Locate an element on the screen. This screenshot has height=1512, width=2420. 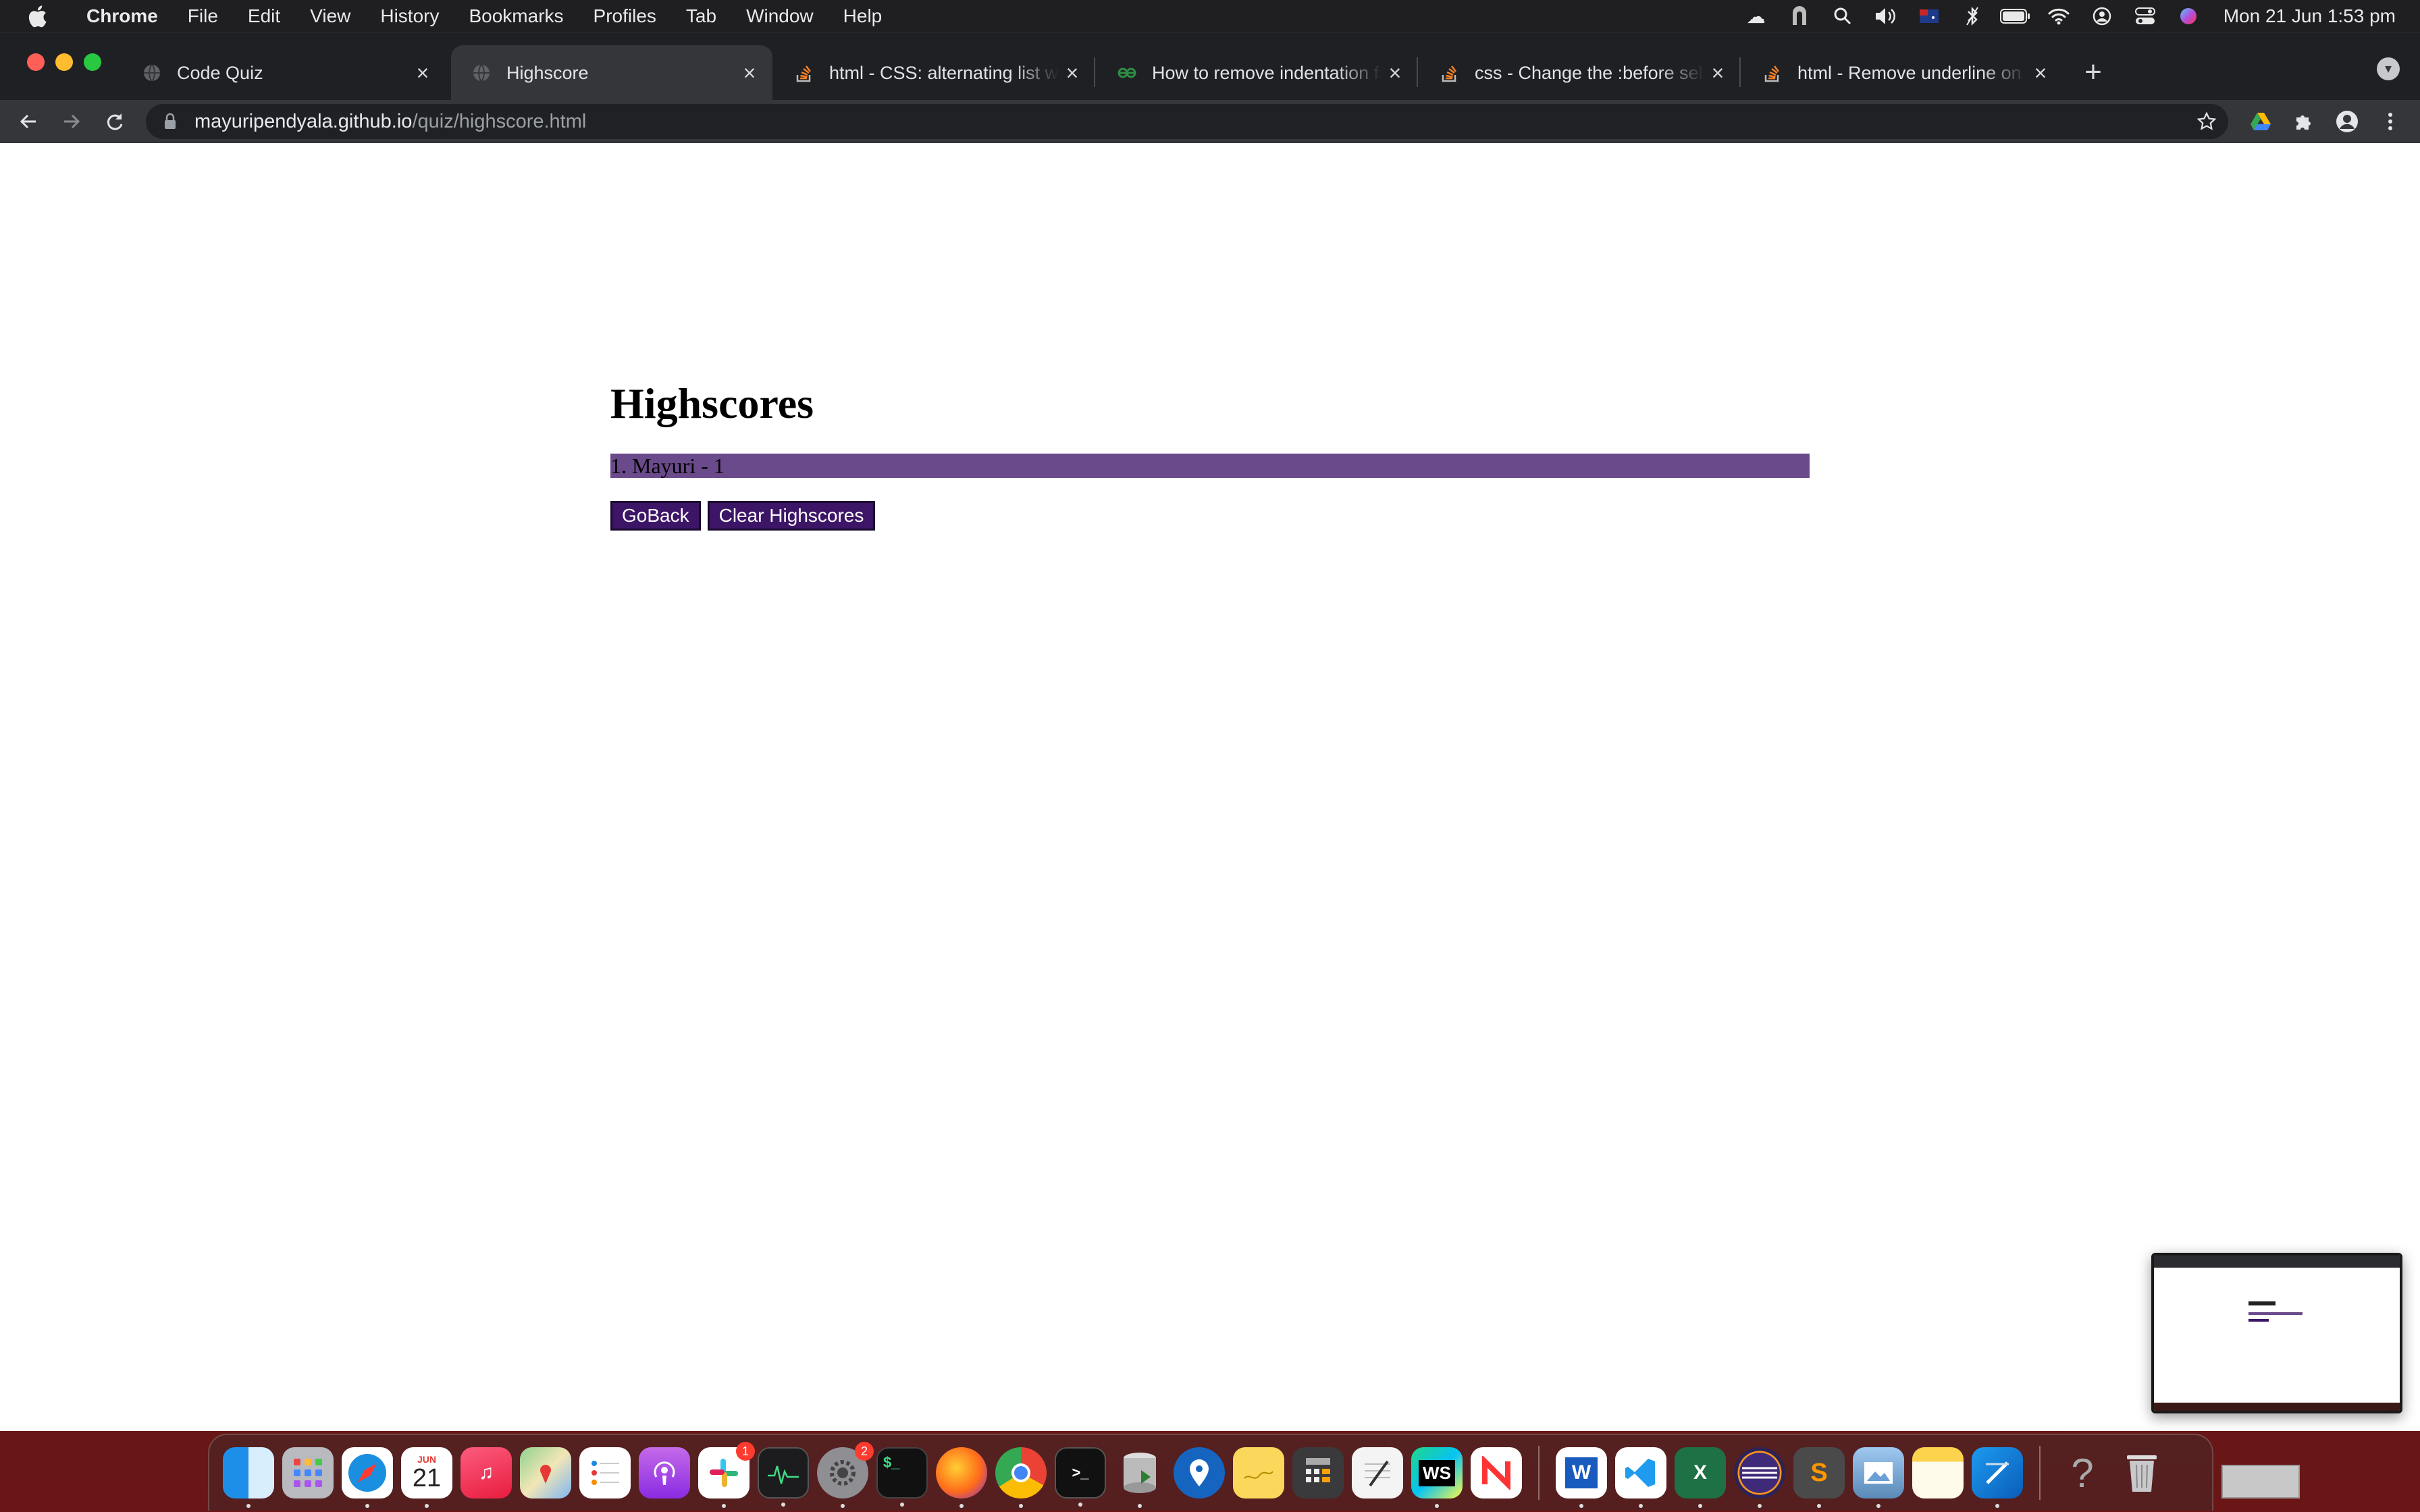
word-icon: W is located at coordinates (1581, 1477).